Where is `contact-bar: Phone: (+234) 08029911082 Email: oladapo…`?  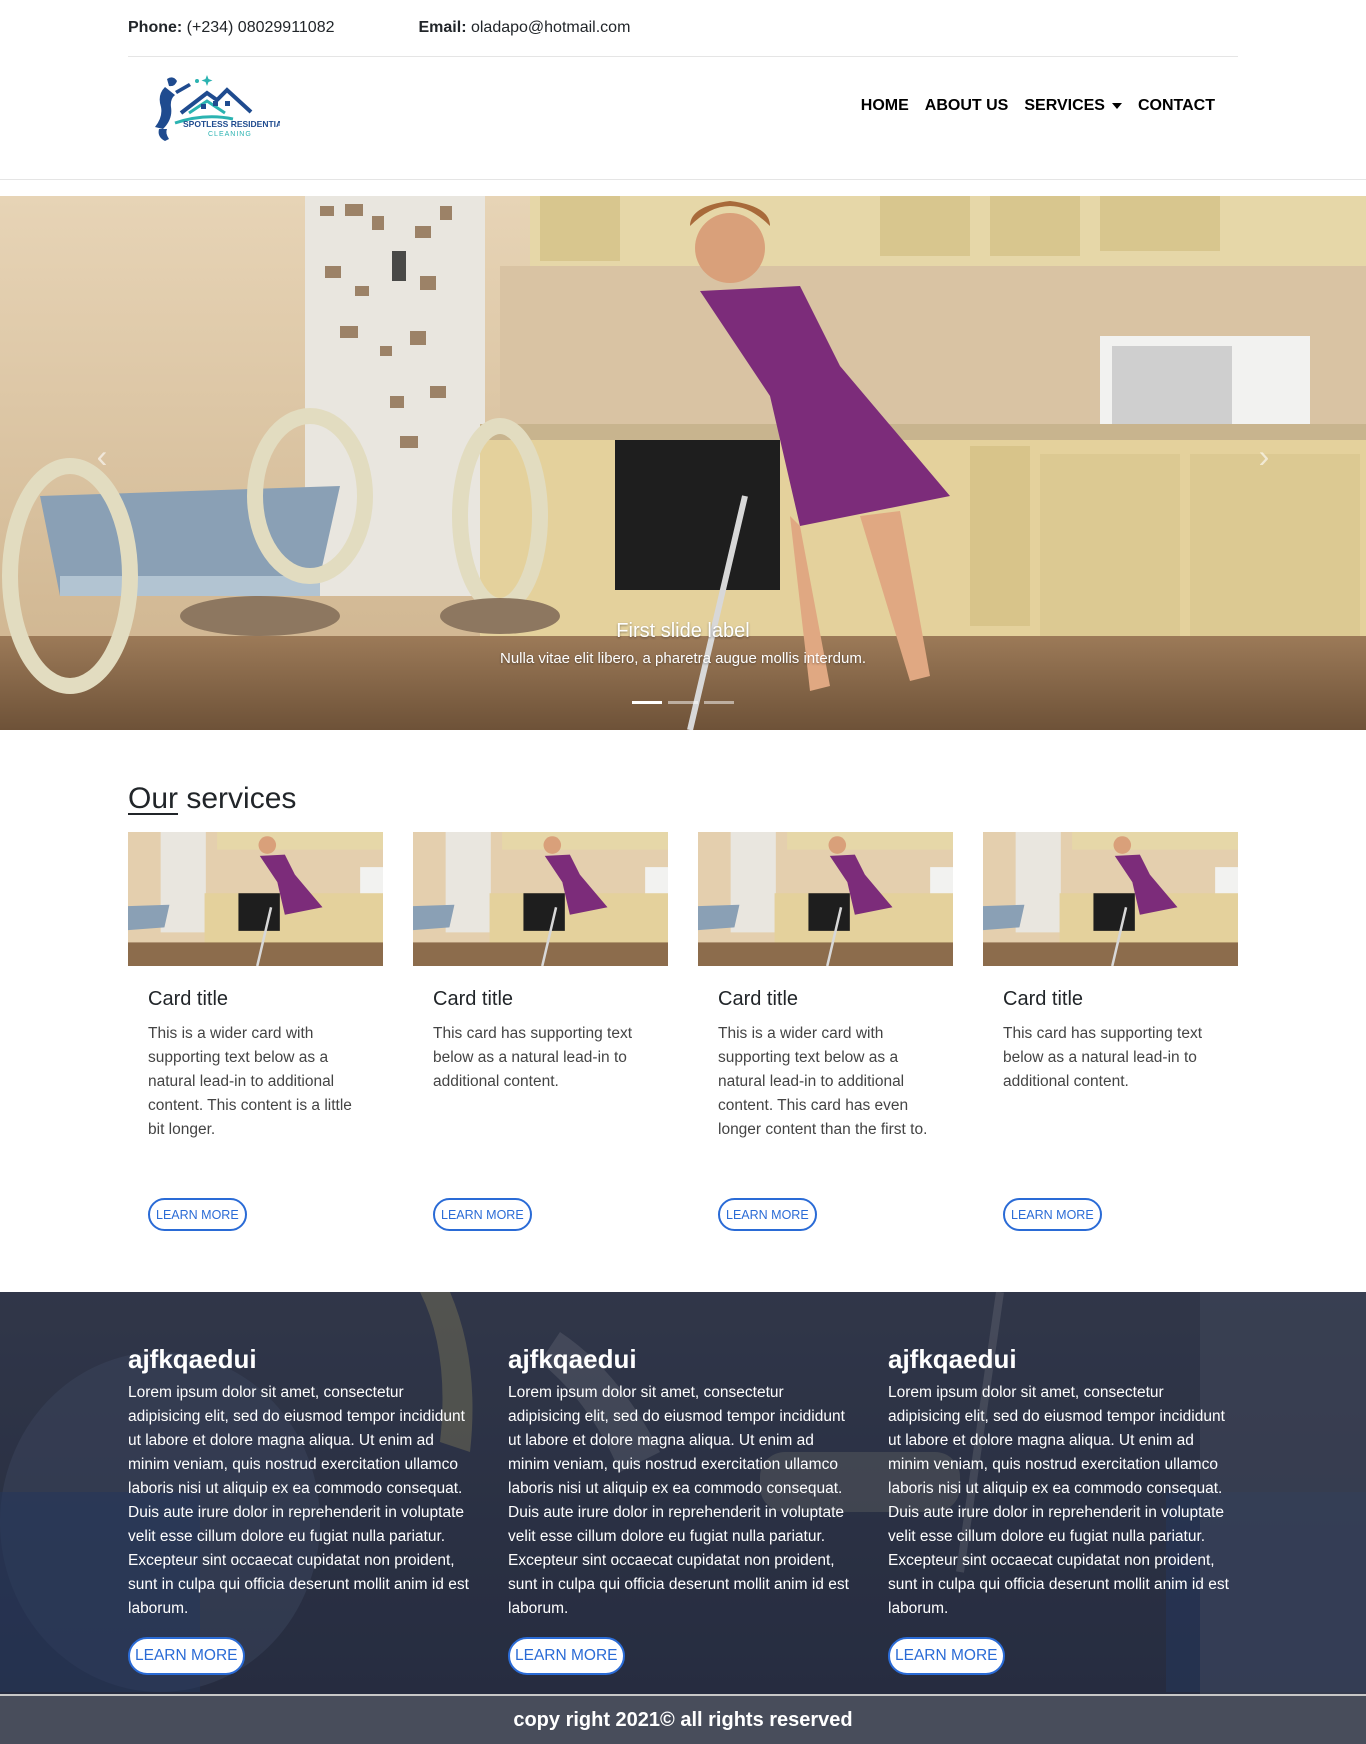 contact-bar: Phone: (+234) 08029911082 Email: oladapo… is located at coordinates (683, 28).